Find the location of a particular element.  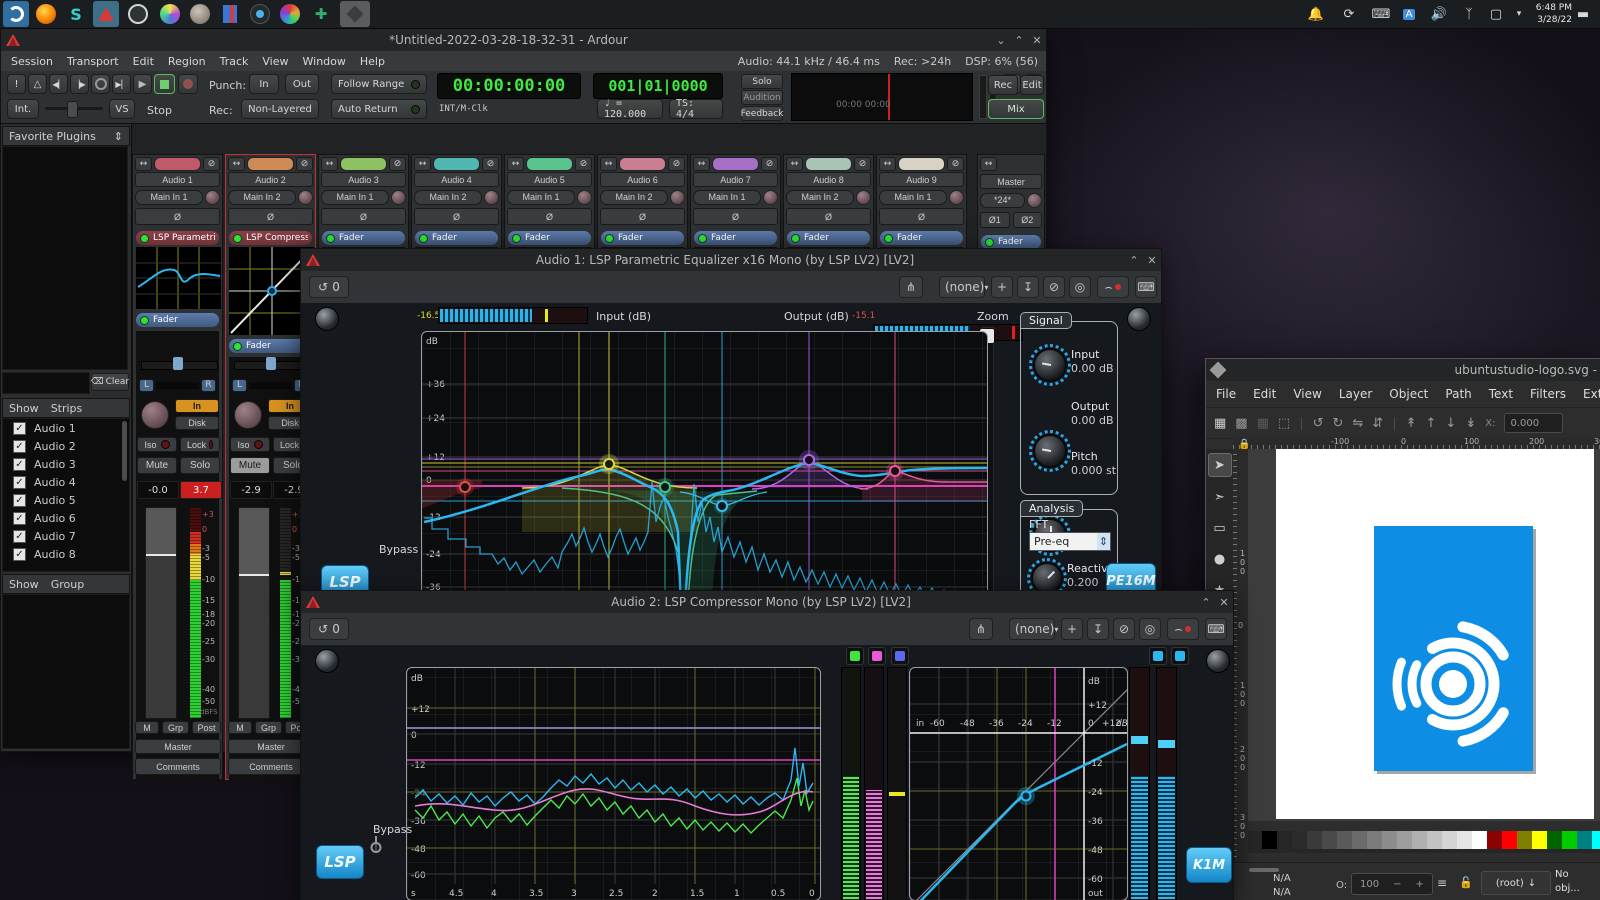

gimp-icon is located at coordinates (200, 14).